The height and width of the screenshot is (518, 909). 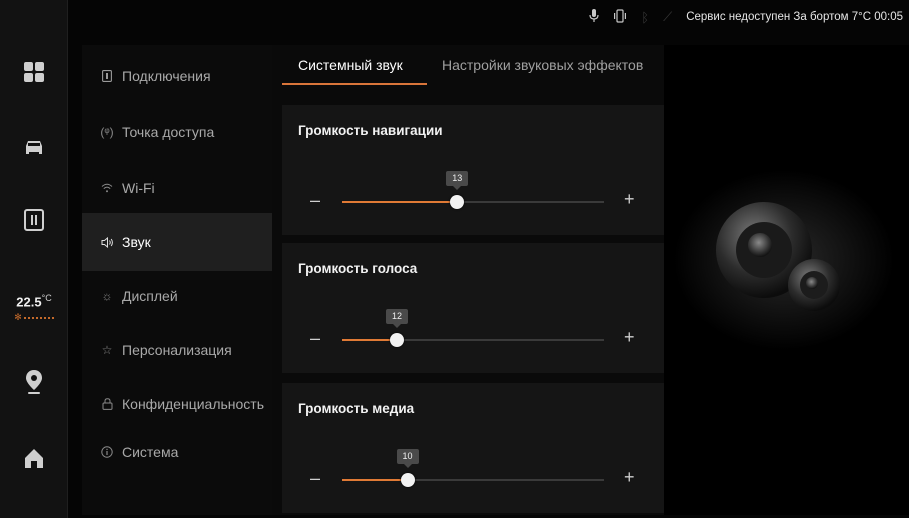 I want to click on menu-item-label: Персонализация, so click(x=177, y=350).